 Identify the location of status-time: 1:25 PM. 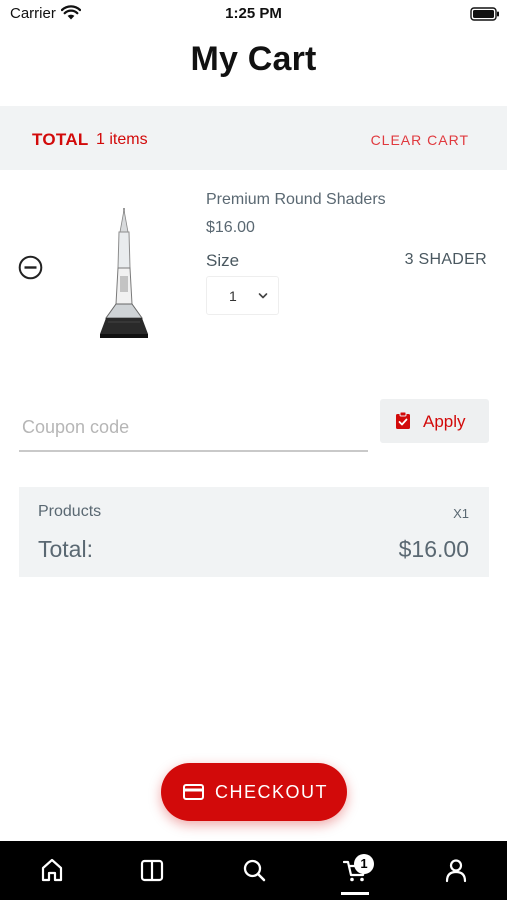
(253, 13).